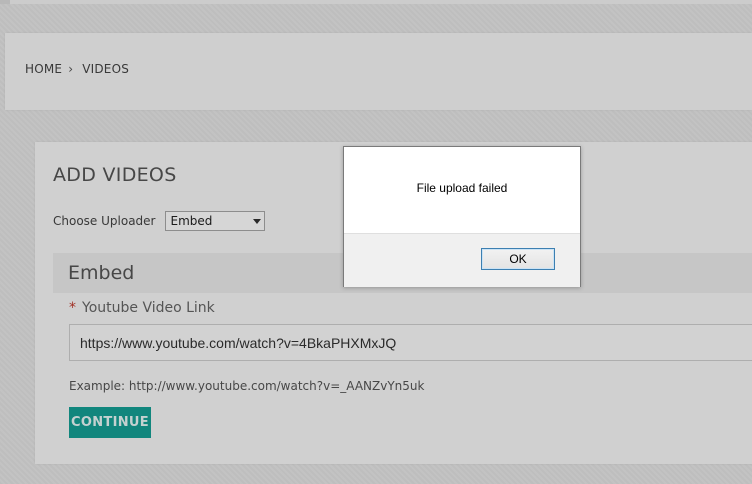 The image size is (752, 484). What do you see at coordinates (462, 216) in the screenshot?
I see `alert-dialog: File upload failed OK` at bounding box center [462, 216].